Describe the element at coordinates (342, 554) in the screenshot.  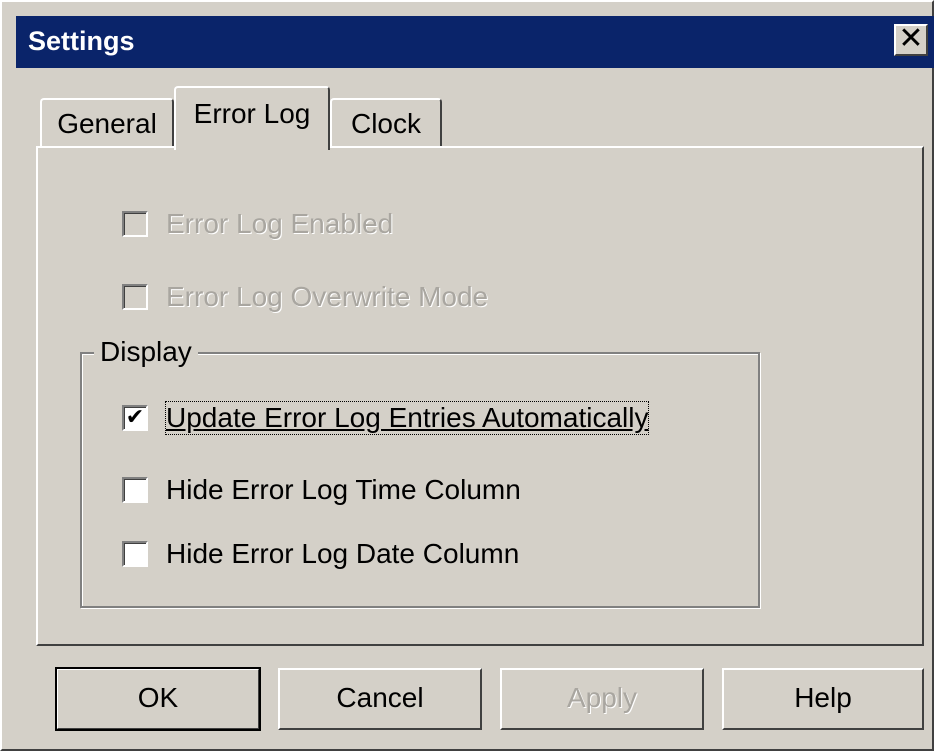
I see `hide-date-column-label: Hide Error Log Date Column` at that location.